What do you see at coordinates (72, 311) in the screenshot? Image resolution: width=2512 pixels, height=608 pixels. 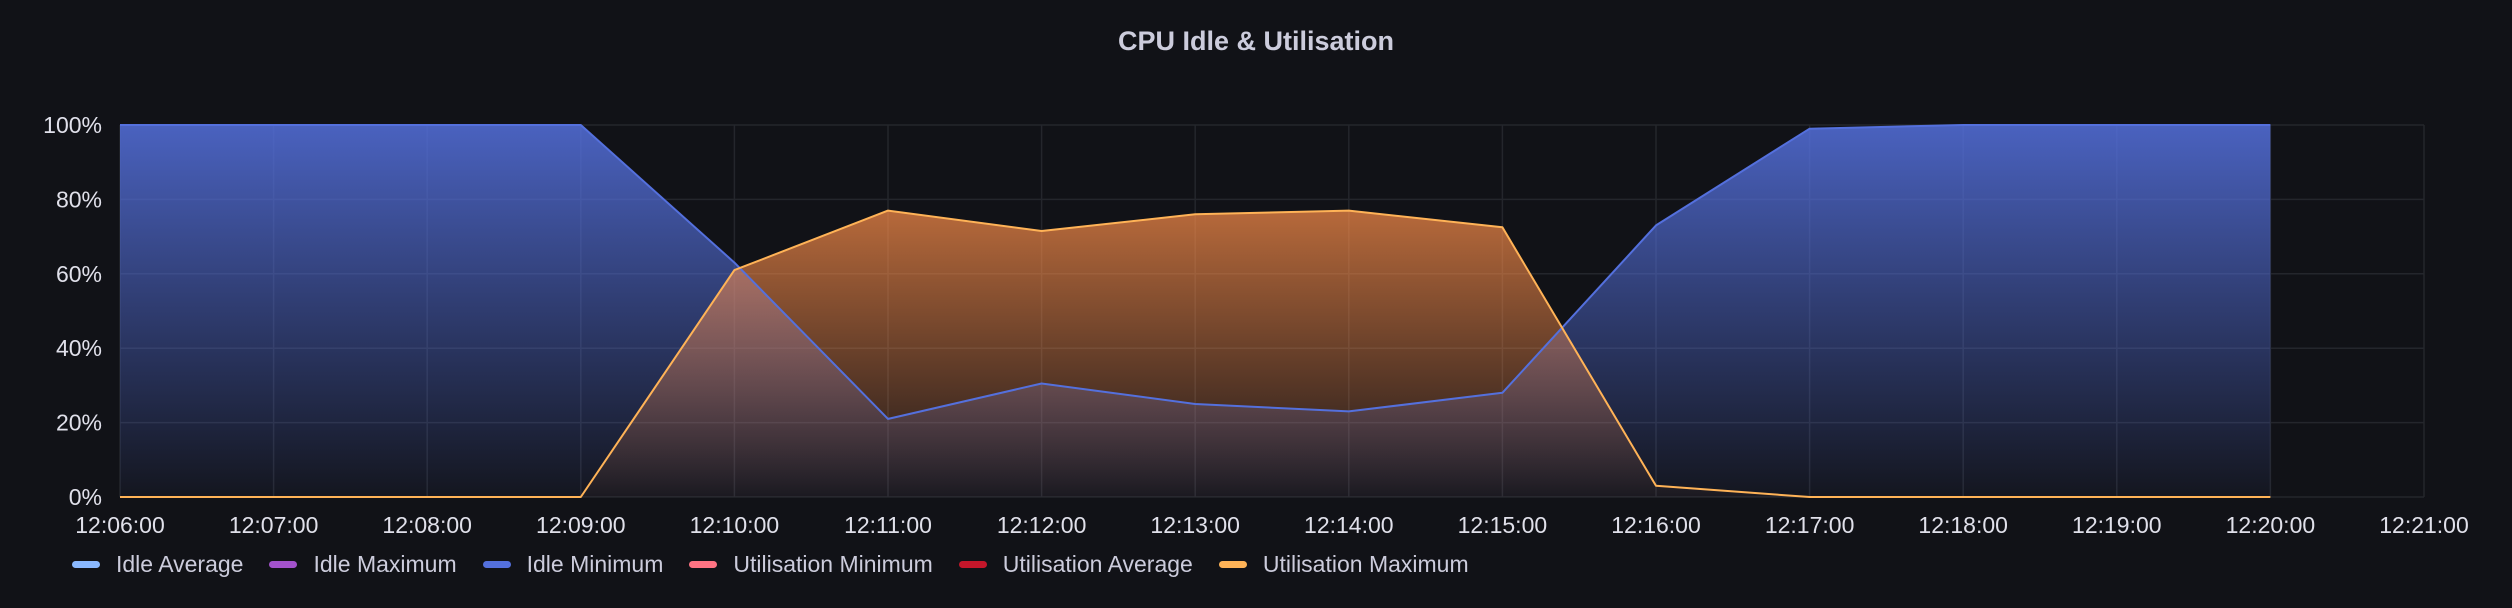 I see `y-axis: 0% 20% 40% 60% 80% 100%` at bounding box center [72, 311].